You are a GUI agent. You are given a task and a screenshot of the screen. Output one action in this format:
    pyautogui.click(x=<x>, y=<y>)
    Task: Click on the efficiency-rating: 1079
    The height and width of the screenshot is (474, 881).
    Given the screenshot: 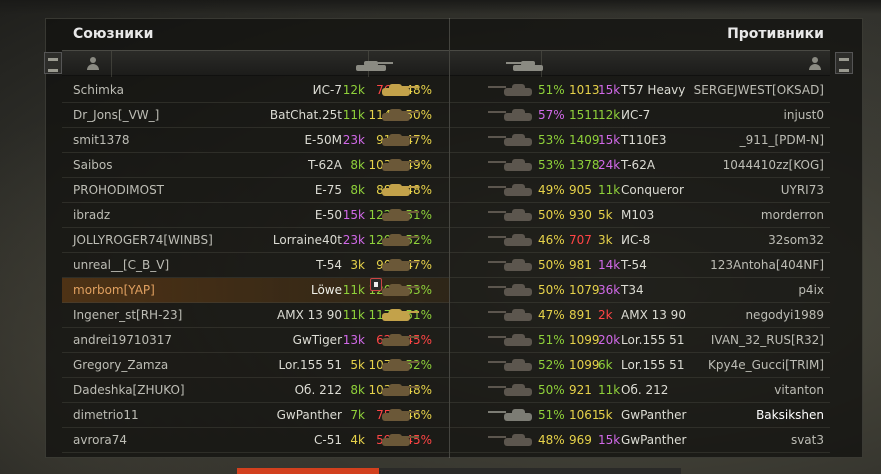 What is the action you would take?
    pyautogui.click(x=584, y=290)
    